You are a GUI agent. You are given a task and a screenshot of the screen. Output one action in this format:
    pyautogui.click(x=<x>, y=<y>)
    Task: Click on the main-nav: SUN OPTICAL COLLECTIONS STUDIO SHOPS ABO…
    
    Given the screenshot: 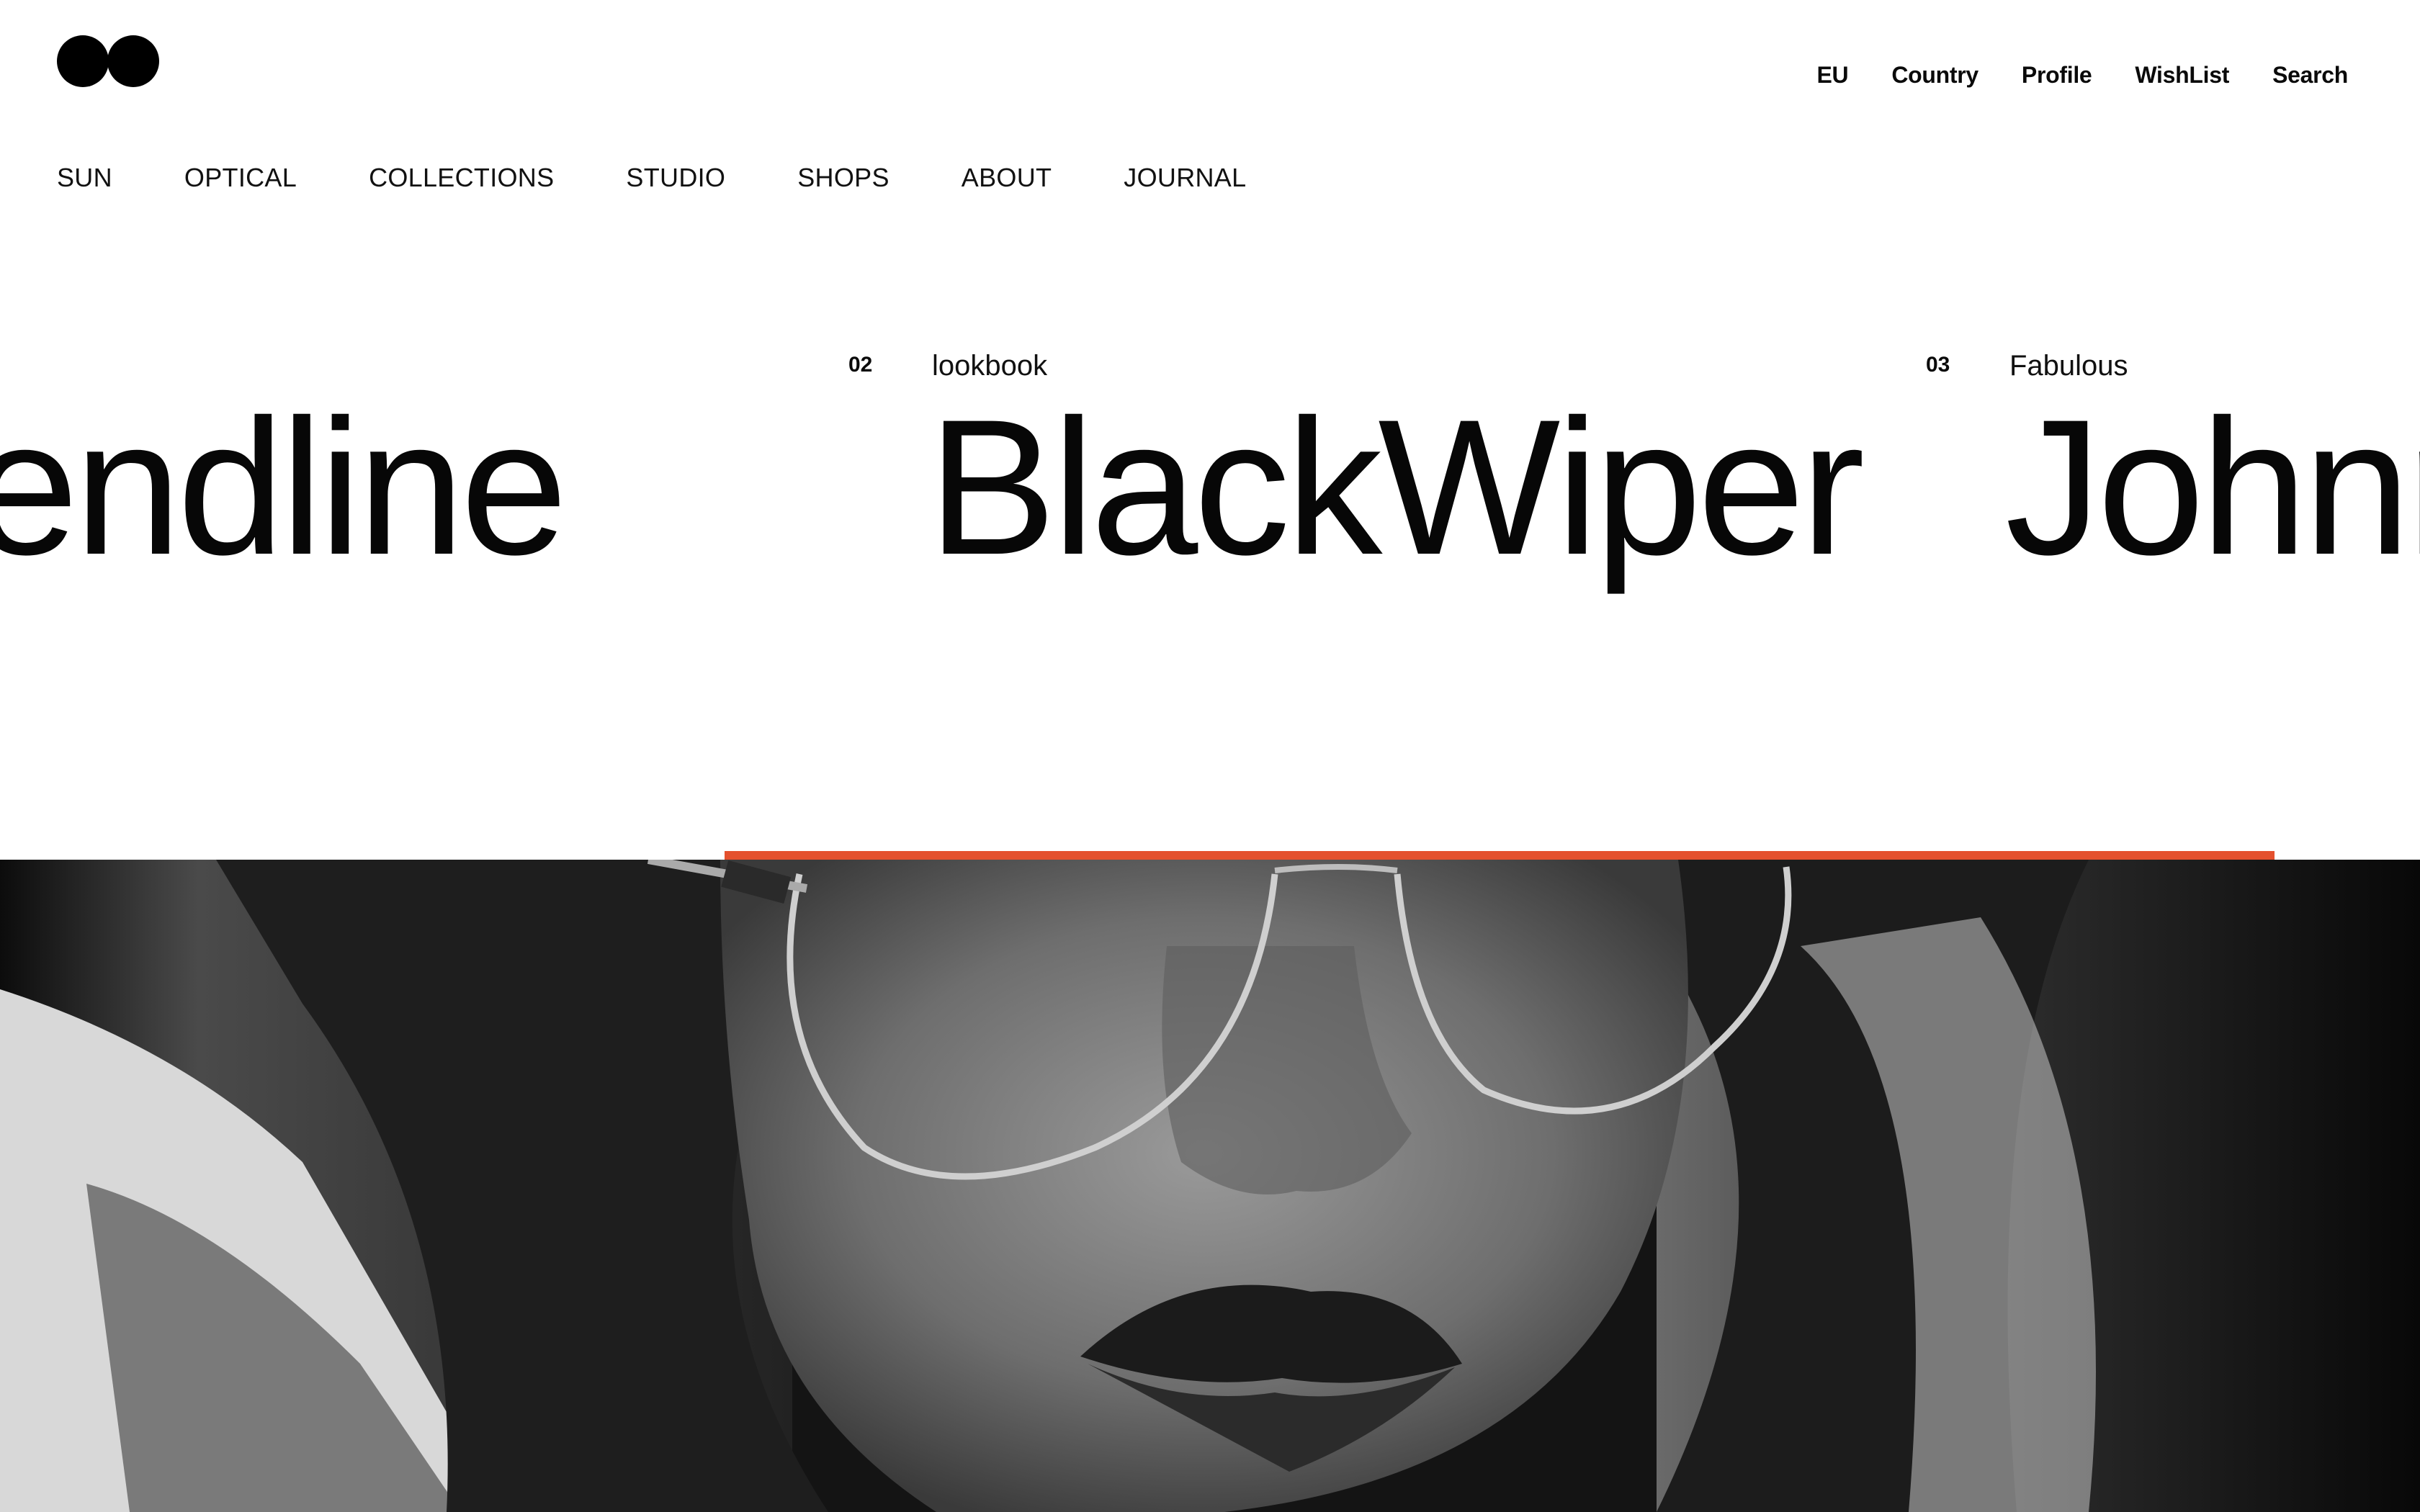 What is the action you would take?
    pyautogui.click(x=687, y=177)
    